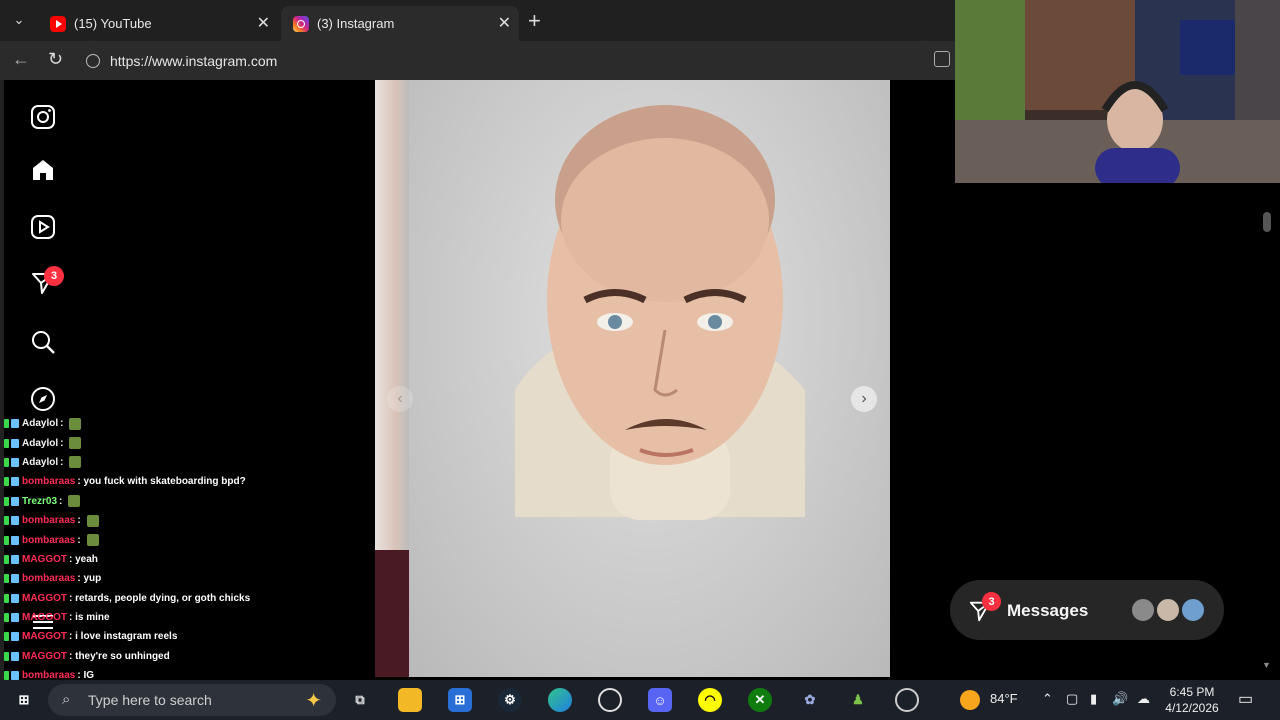 The height and width of the screenshot is (720, 1280). I want to click on microsoft-store-icon: ⊞, so click(460, 700).